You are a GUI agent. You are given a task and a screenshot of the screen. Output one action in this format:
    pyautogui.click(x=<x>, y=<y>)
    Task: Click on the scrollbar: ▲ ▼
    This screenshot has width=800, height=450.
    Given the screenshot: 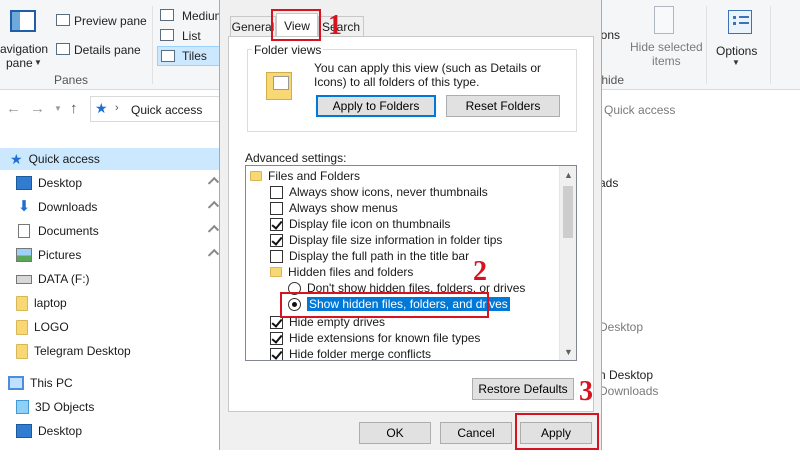 What is the action you would take?
    pyautogui.click(x=567, y=263)
    